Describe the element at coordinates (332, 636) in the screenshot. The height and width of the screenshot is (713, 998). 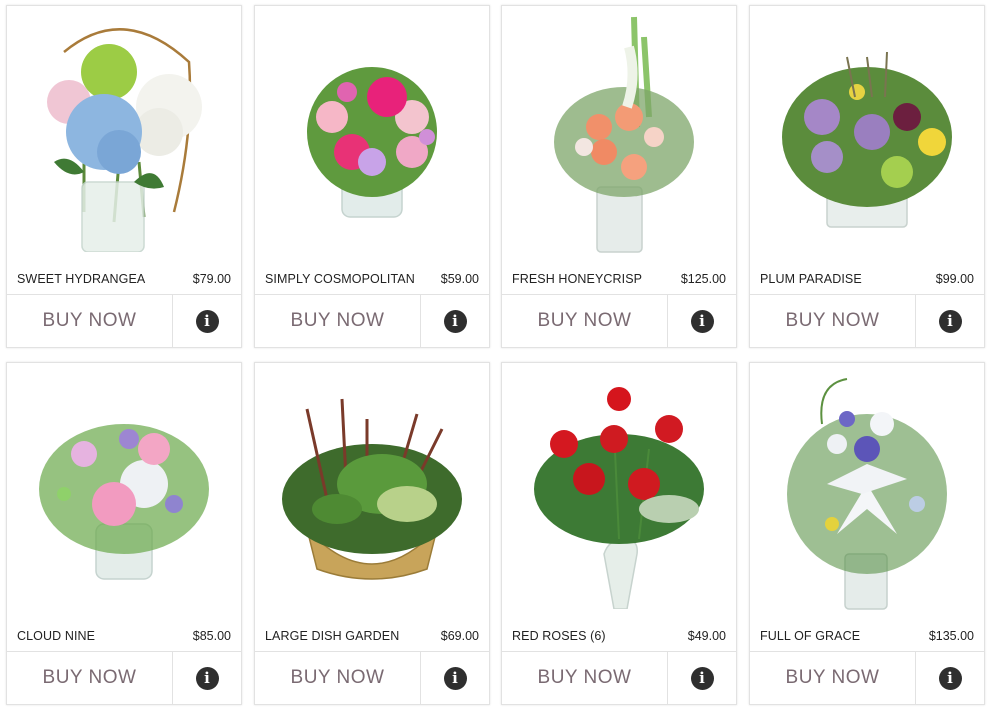
I see `product-name: LARGE DISH GARDEN` at that location.